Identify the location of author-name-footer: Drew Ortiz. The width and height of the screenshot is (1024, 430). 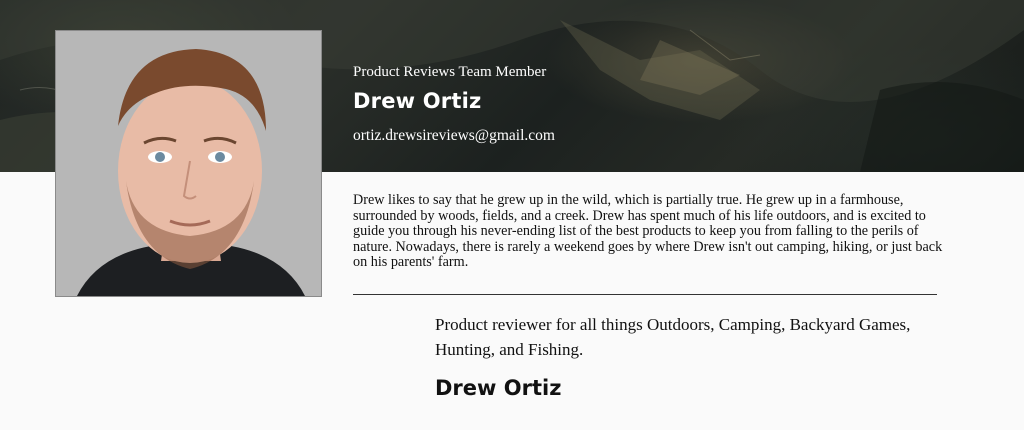
(498, 388).